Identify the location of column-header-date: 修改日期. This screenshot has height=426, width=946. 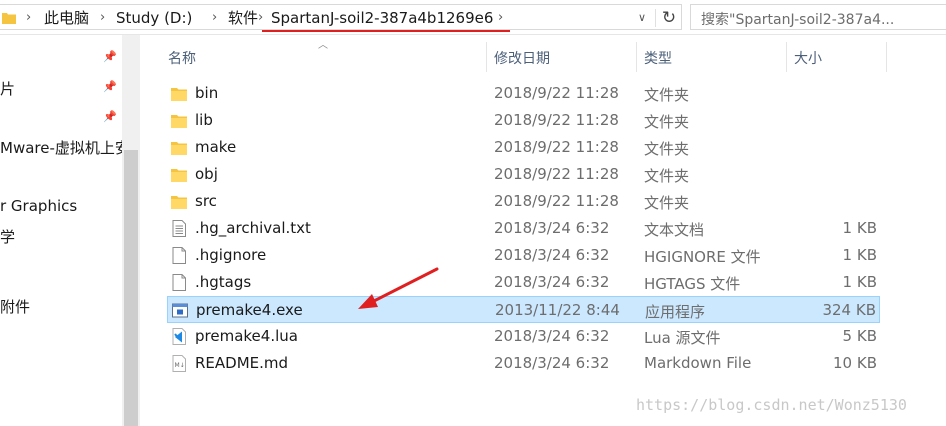
(522, 58).